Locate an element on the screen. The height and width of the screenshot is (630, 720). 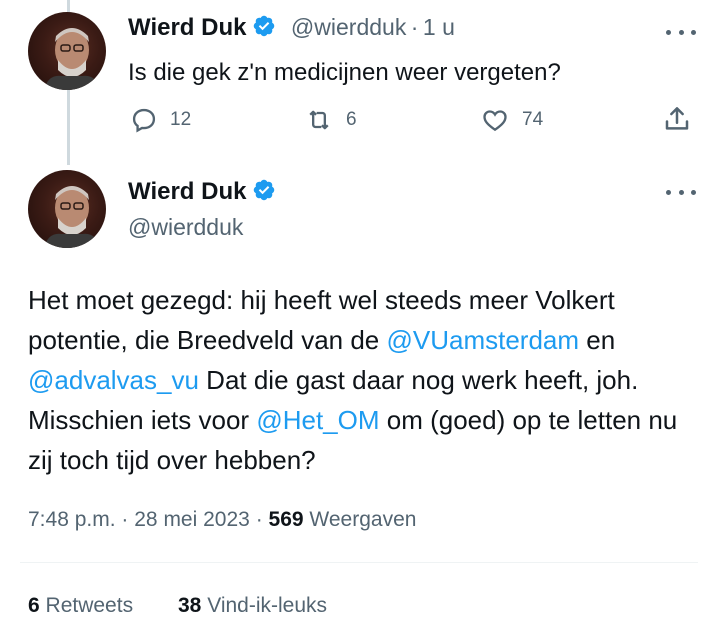
retweet-icon is located at coordinates (319, 120).